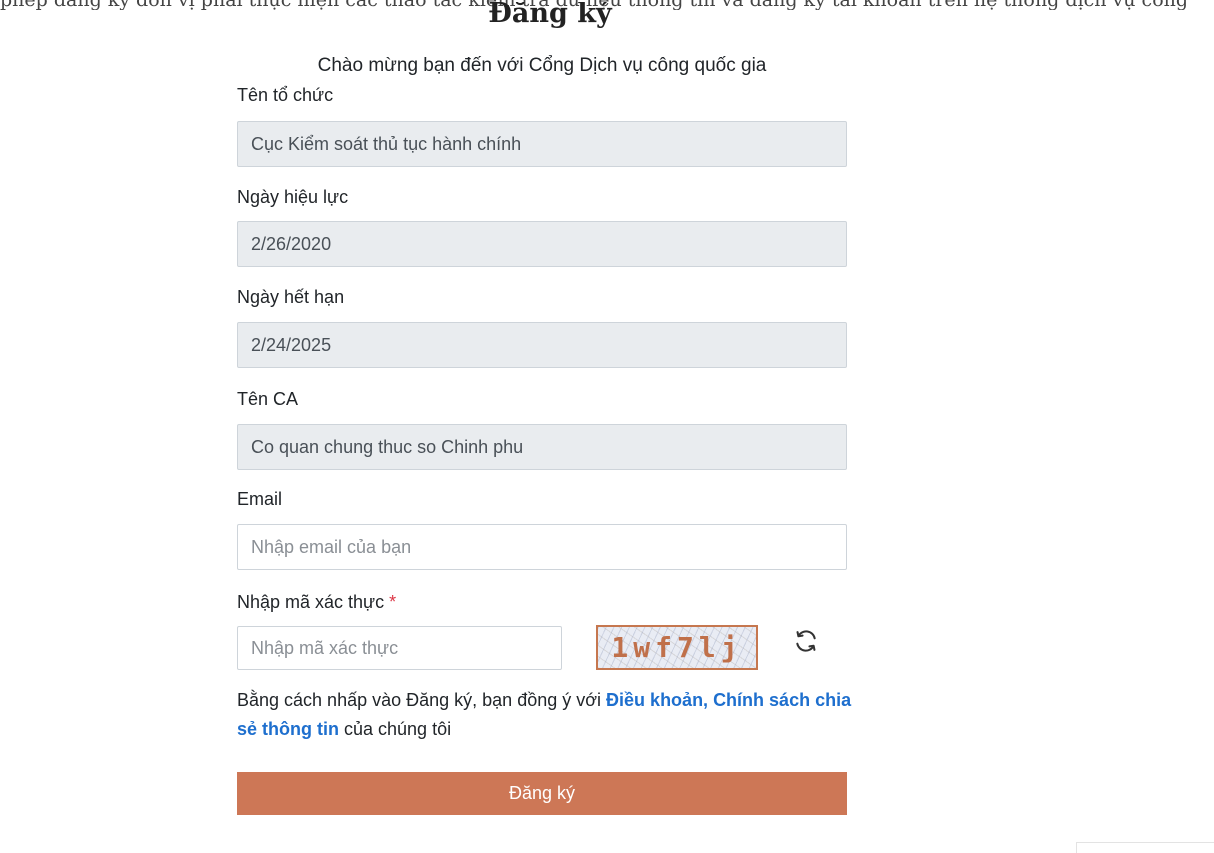 The height and width of the screenshot is (853, 1214). What do you see at coordinates (550, 15) in the screenshot?
I see `page-title: Đăng ký` at bounding box center [550, 15].